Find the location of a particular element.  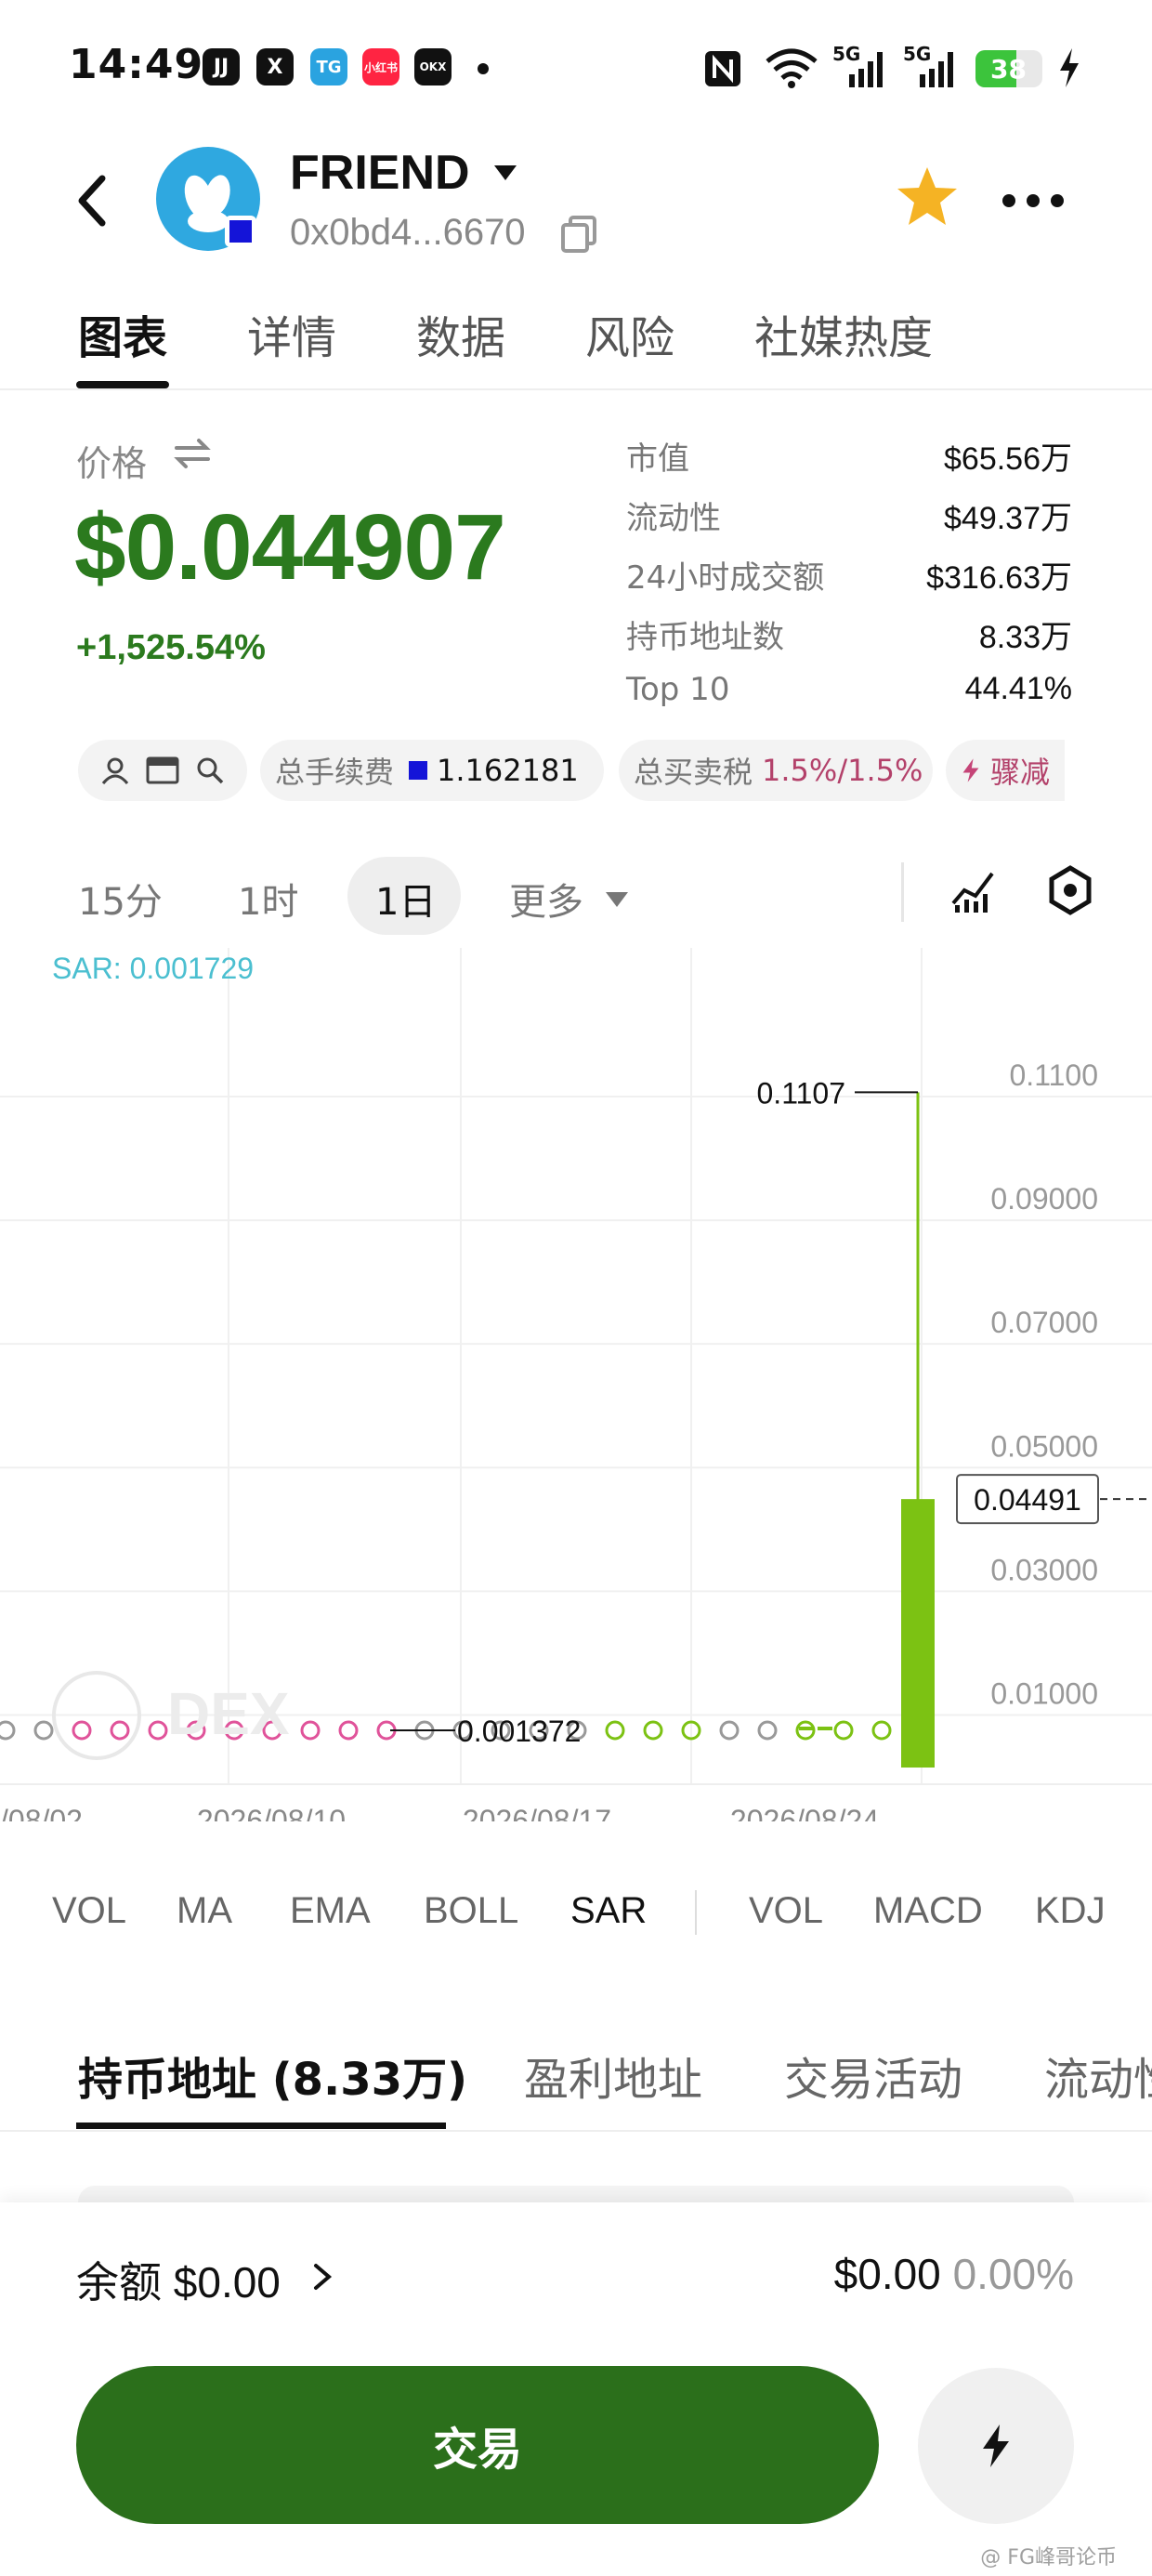

stat-label-top10: Top 10 is located at coordinates (678, 689).